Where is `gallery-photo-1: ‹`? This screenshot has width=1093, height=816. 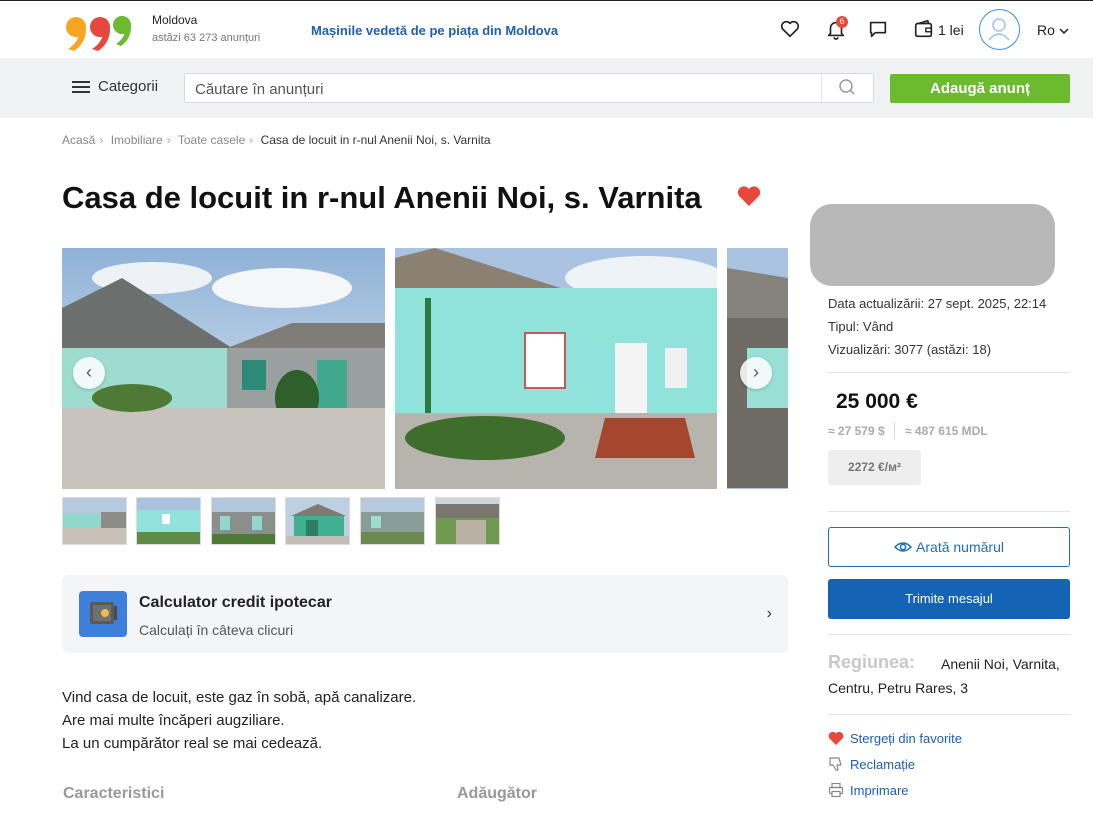 gallery-photo-1: ‹ is located at coordinates (223, 368).